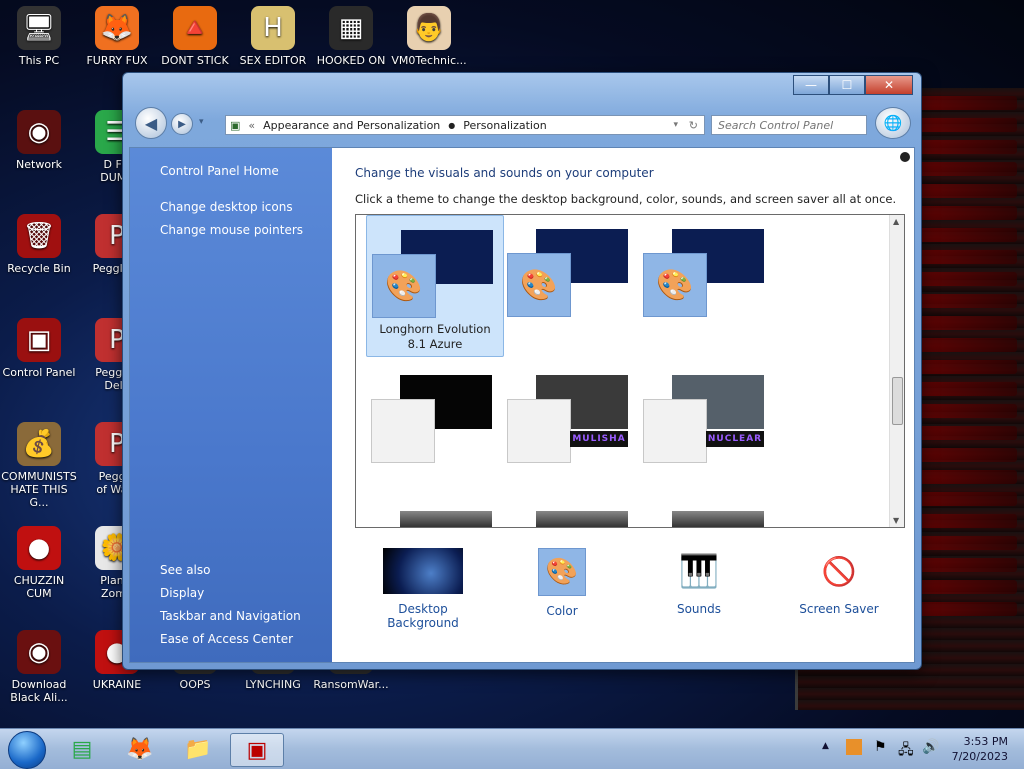 Image resolution: width=1024 pixels, height=769 pixels. I want to click on desktop-icon: ● CHUZZIN CUM, so click(39, 563).